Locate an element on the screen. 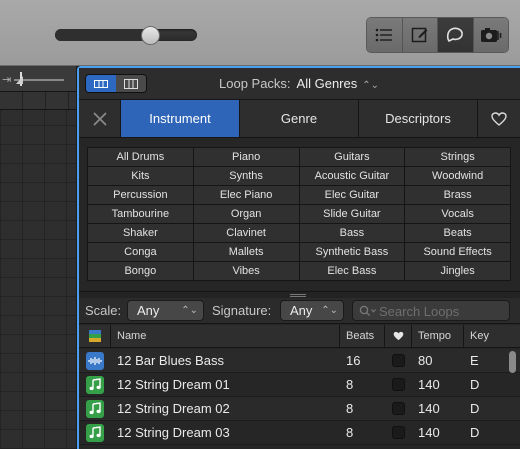 This screenshot has height=449, width=520. keyword-button: Conga is located at coordinates (140, 252).